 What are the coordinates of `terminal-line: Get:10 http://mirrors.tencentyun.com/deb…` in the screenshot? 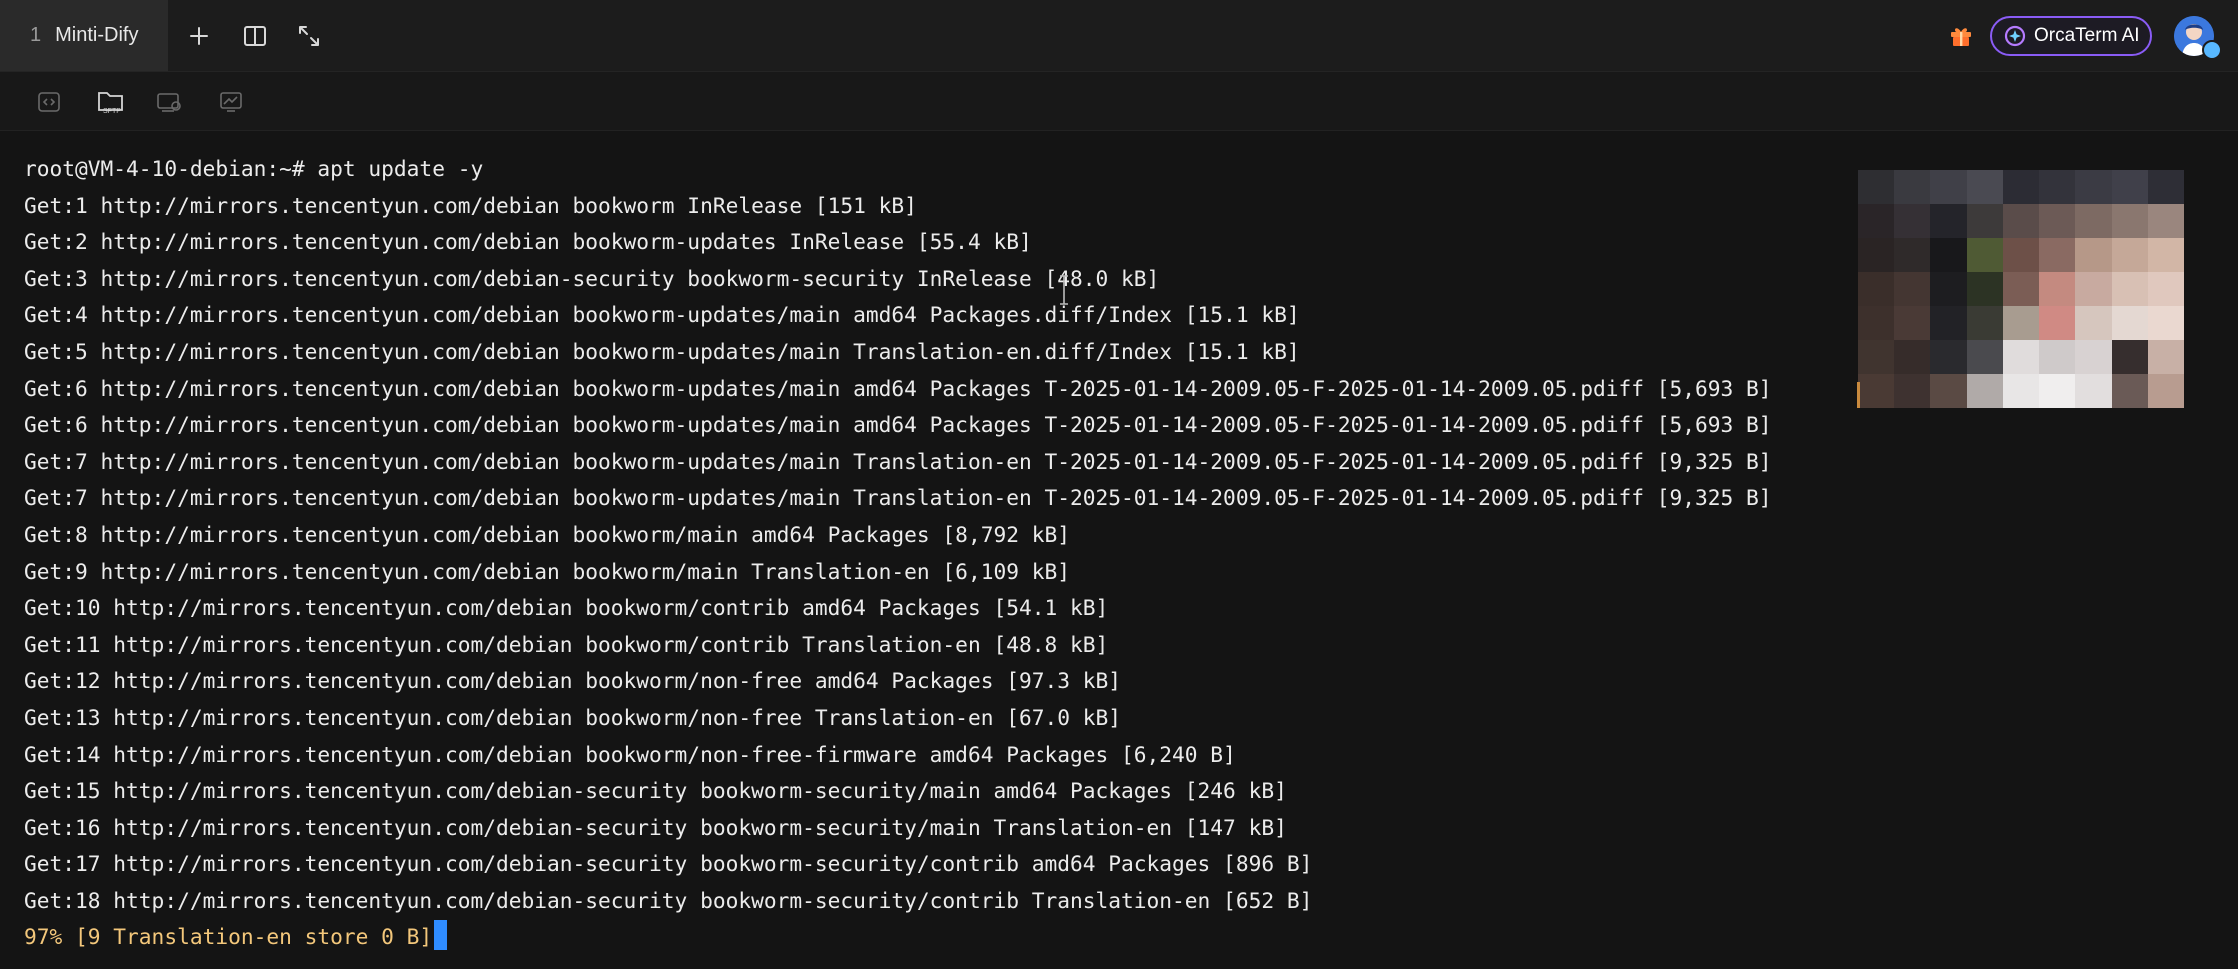 It's located at (566, 608).